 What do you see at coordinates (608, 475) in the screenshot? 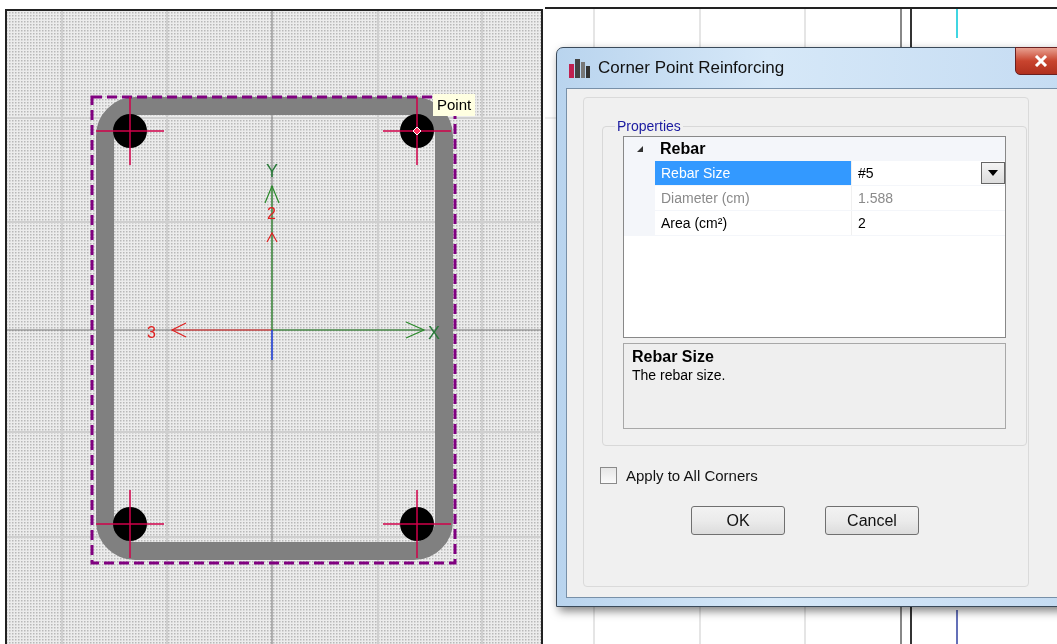
I see `checkbox` at bounding box center [608, 475].